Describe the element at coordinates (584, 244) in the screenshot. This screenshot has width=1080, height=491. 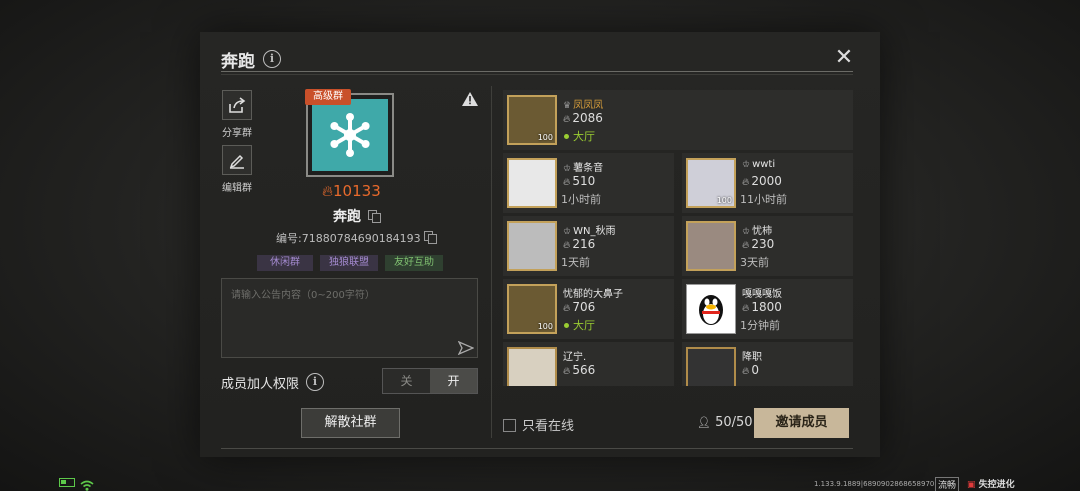
I see `member-heat-value: 216` at that location.